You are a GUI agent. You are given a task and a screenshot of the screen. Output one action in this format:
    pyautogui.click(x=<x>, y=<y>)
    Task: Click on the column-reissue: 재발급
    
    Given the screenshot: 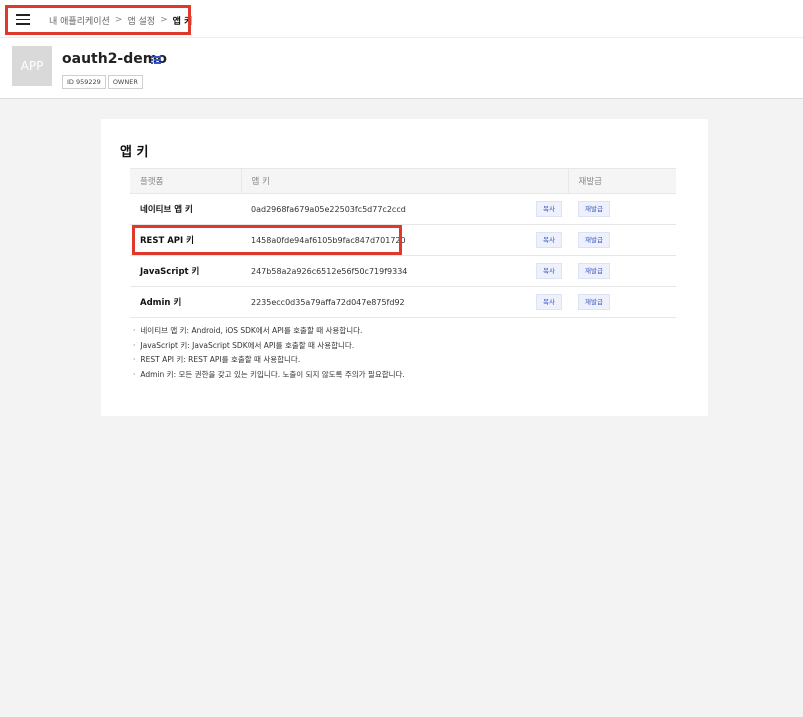 What is the action you would take?
    pyautogui.click(x=621, y=181)
    